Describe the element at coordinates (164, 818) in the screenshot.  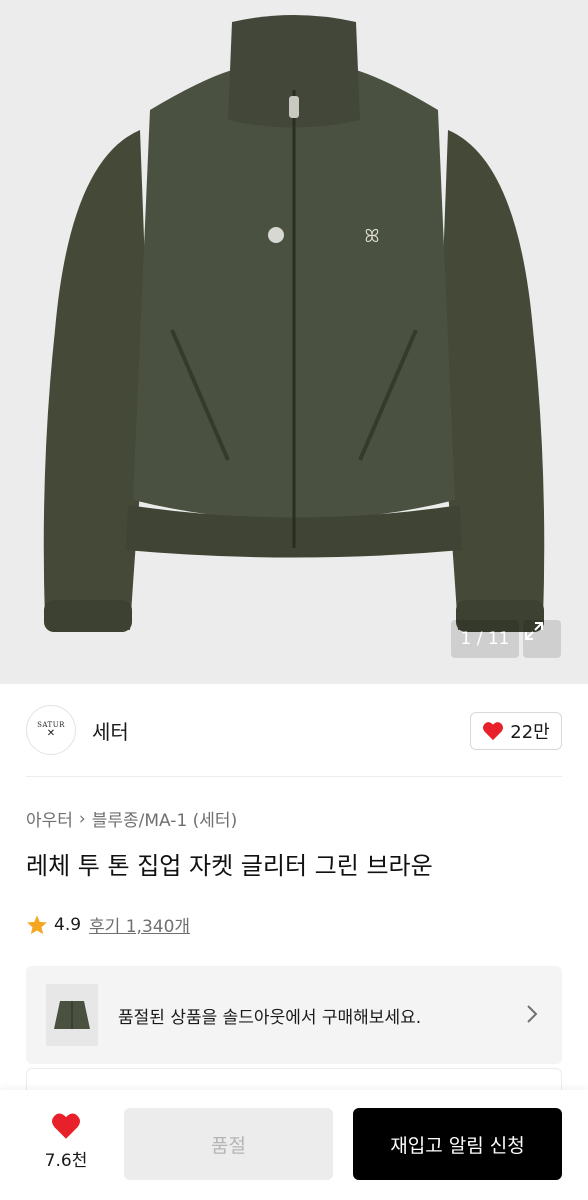
I see `breadcrumb-item-category: 블루종/MA-1 (세터)` at that location.